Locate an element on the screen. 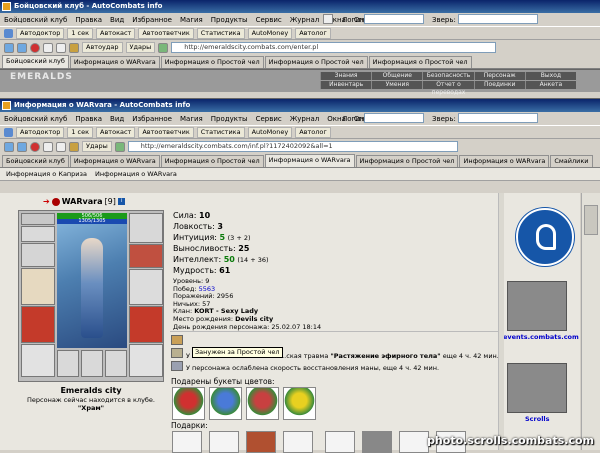 This screenshot has height=453, width=600. scrollbar-thumb is located at coordinates (591, 220).